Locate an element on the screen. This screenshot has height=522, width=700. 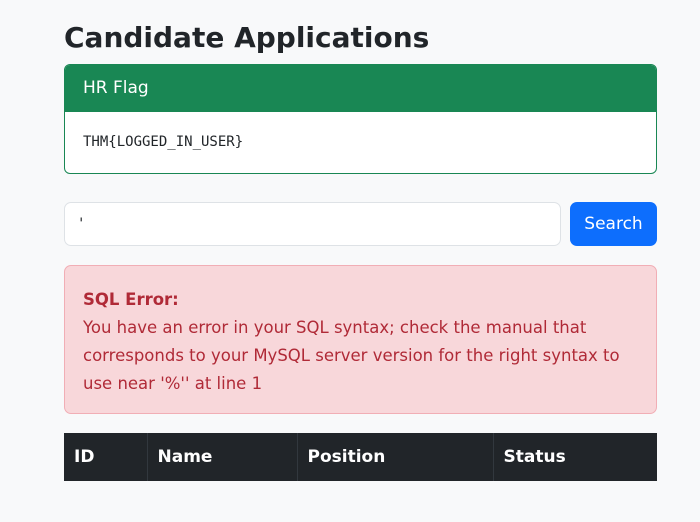
search-input is located at coordinates (312, 224).